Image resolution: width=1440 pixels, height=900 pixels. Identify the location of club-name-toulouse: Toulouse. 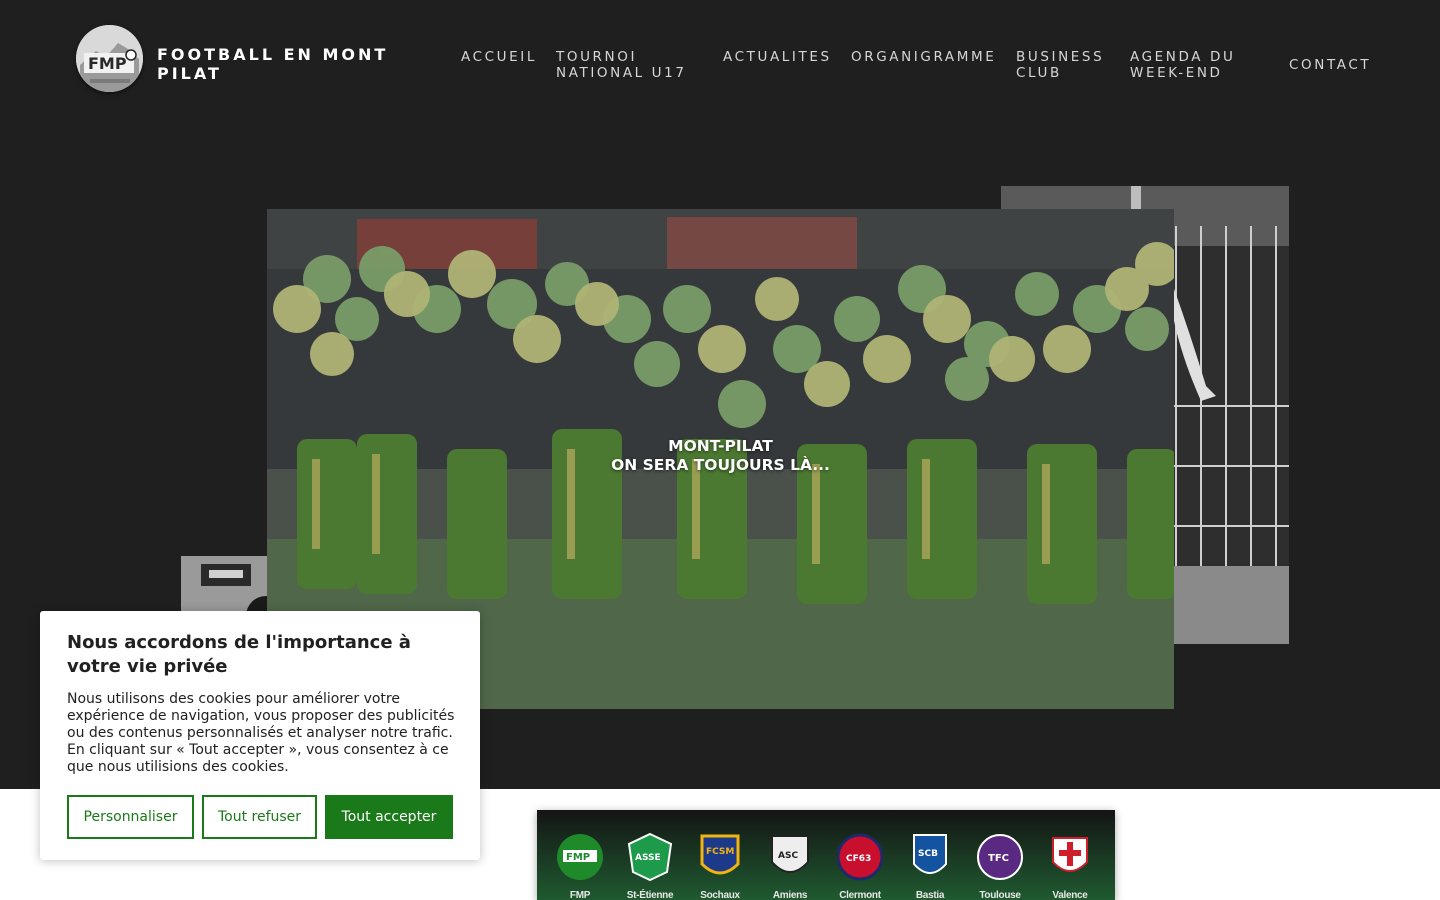
(1000, 895).